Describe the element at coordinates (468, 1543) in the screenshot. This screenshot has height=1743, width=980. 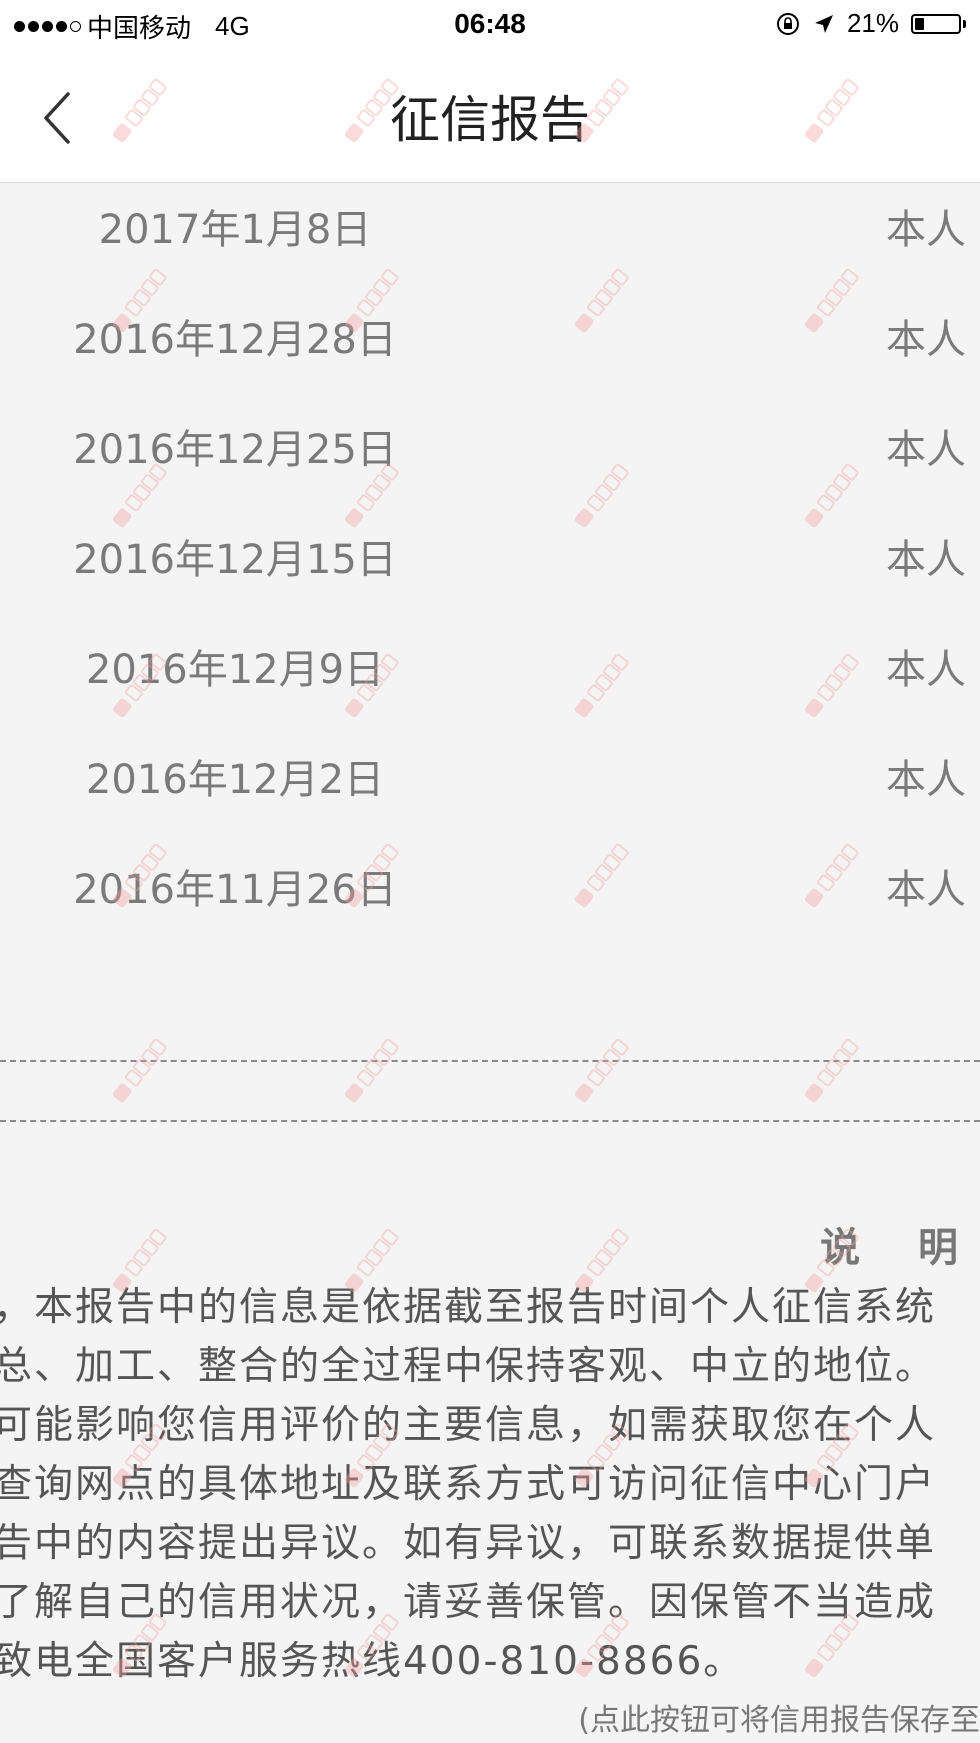
I see `notes-line: 报告中的内容提出异议。如有异议，可联系数据提供单` at that location.